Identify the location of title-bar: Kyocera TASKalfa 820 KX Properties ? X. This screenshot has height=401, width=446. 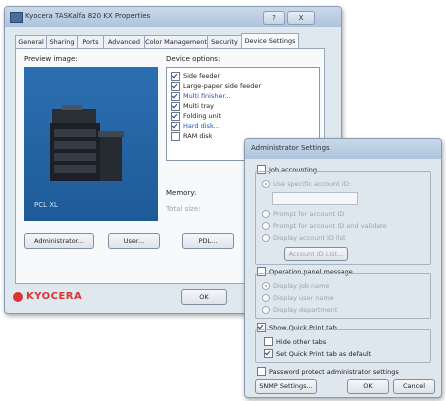
(173, 17).